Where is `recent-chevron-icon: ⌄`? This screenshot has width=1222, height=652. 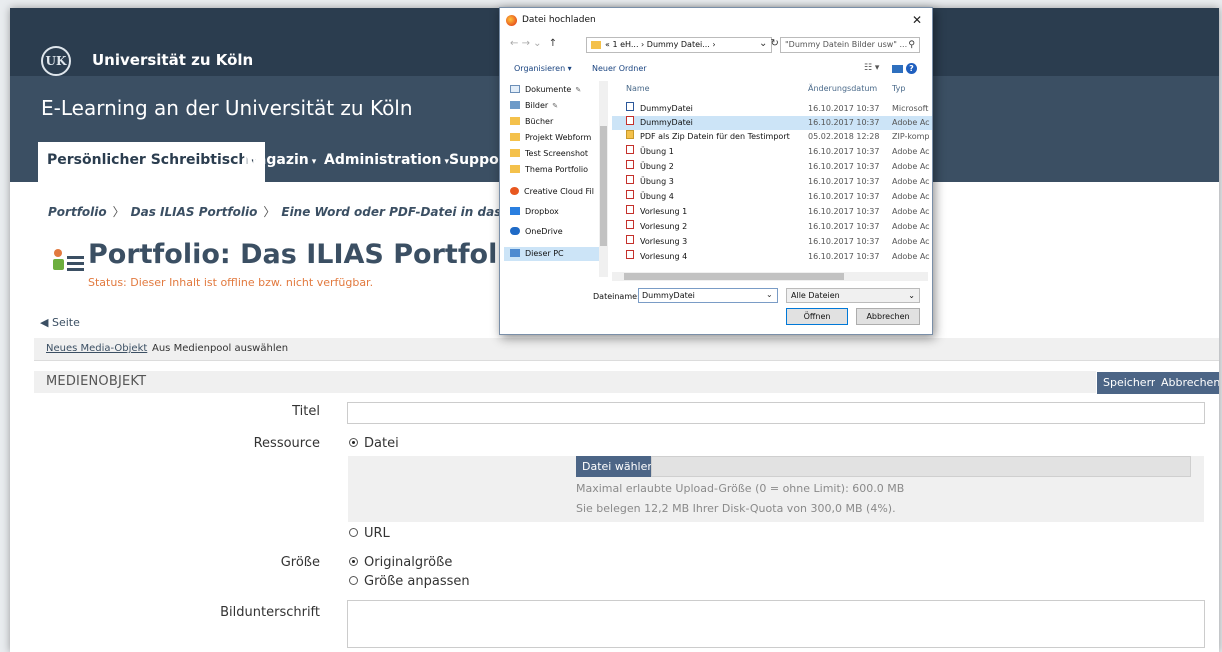 recent-chevron-icon: ⌄ is located at coordinates (537, 43).